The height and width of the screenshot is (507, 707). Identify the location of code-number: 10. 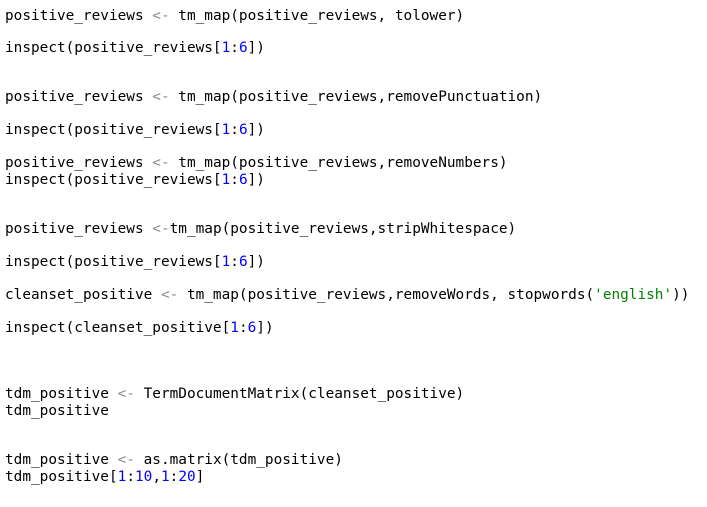
(143, 477).